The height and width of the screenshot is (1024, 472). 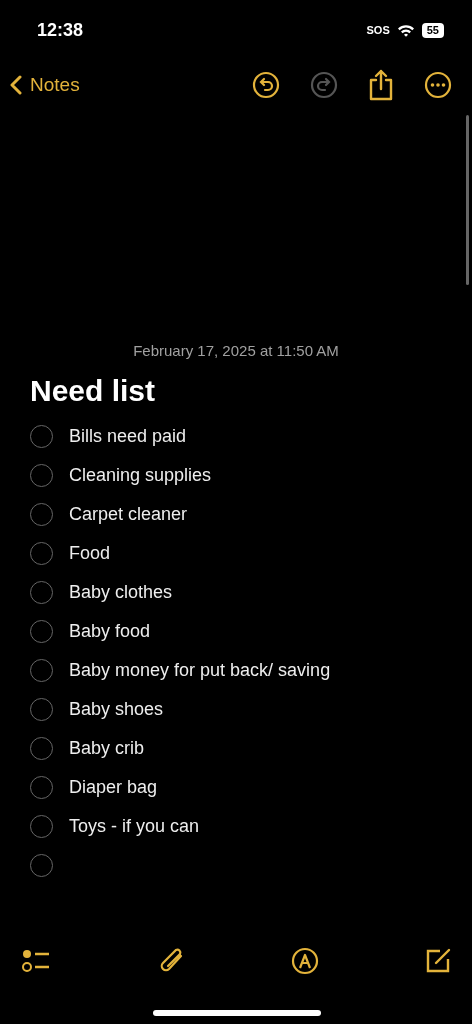 I want to click on checklist-item: Food, so click(x=90, y=553).